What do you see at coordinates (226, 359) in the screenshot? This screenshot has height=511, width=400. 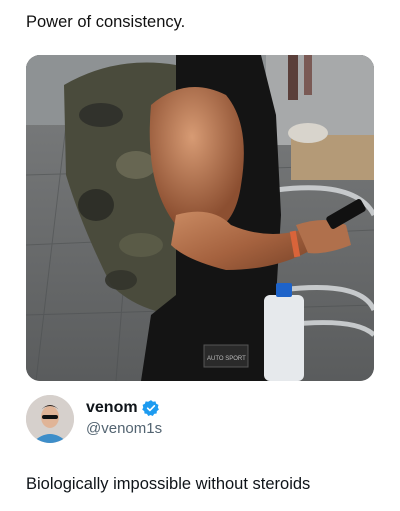 I see `shirt-label: AUTO SPORT` at bounding box center [226, 359].